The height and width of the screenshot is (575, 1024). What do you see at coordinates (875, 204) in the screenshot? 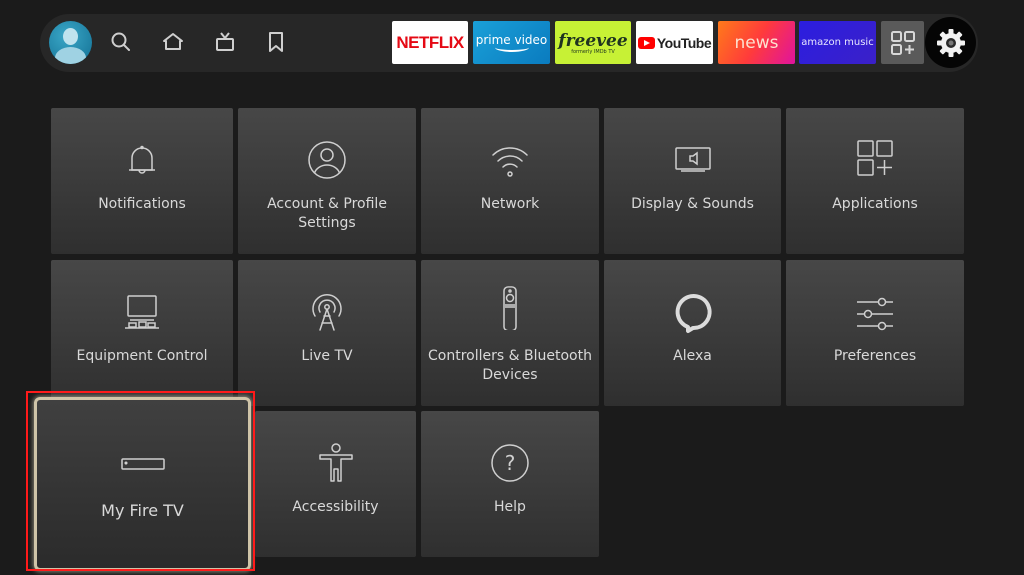
I see `tile-label: Applications` at bounding box center [875, 204].